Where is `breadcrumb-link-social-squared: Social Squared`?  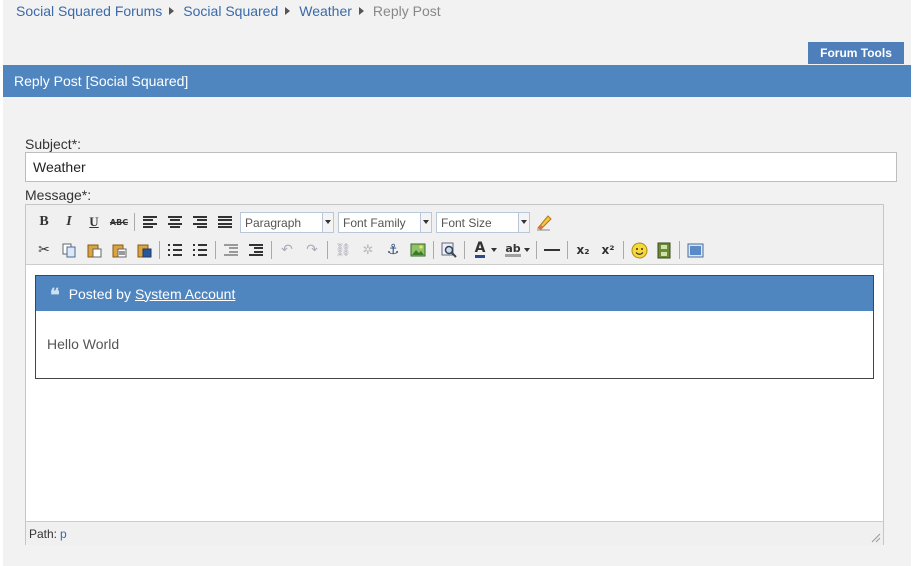
breadcrumb-link-social-squared: Social Squared is located at coordinates (230, 11).